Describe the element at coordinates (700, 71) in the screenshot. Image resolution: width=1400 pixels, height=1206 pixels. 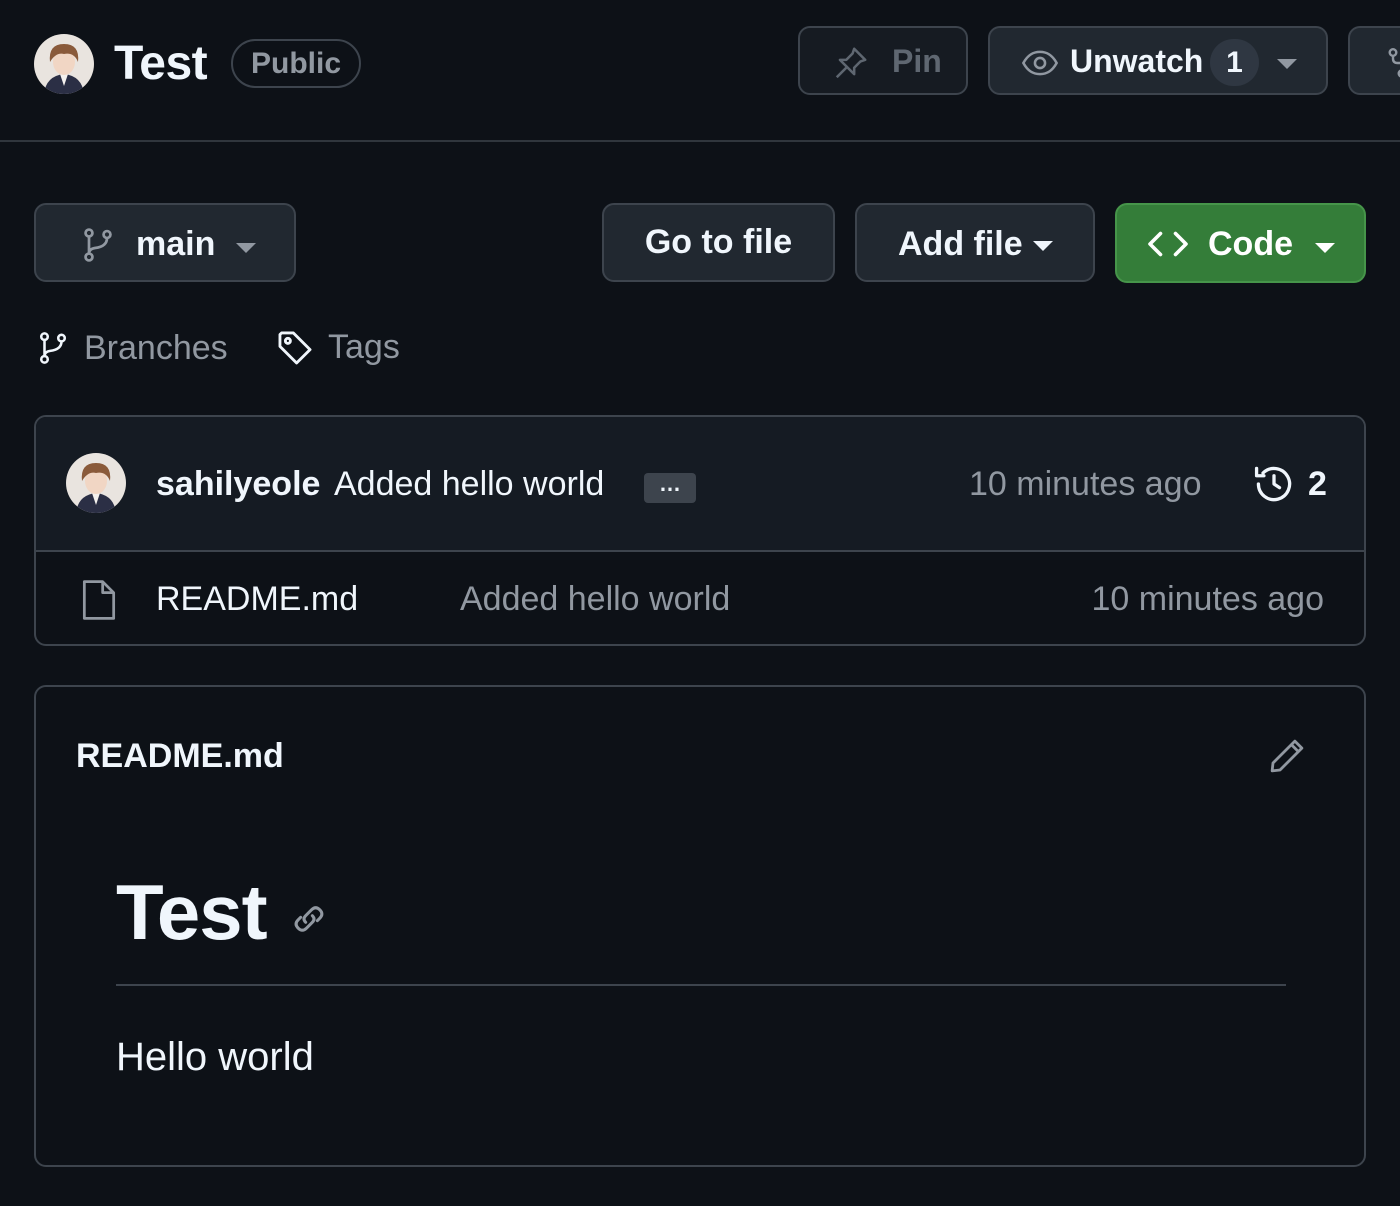
I see `repo-header: Test Public Pin Unwatch 1` at that location.